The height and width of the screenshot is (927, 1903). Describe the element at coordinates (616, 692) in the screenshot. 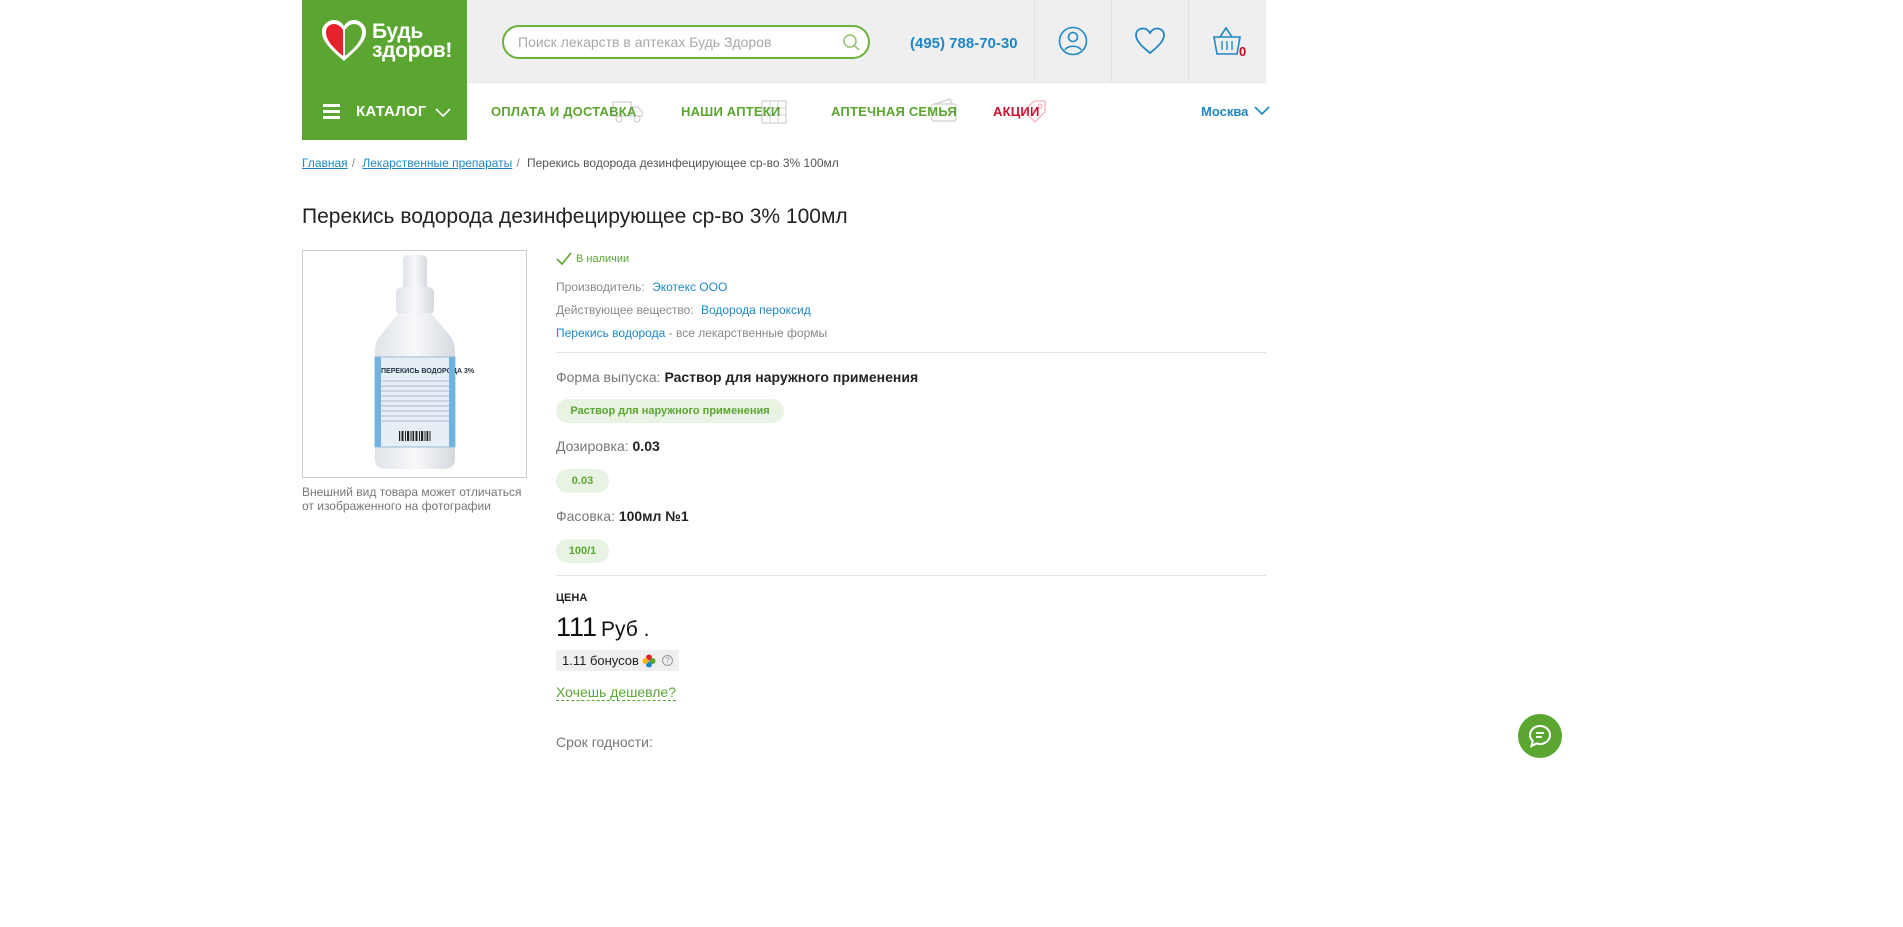

I see `cheaper-link: Хочешь дешевле?` at that location.